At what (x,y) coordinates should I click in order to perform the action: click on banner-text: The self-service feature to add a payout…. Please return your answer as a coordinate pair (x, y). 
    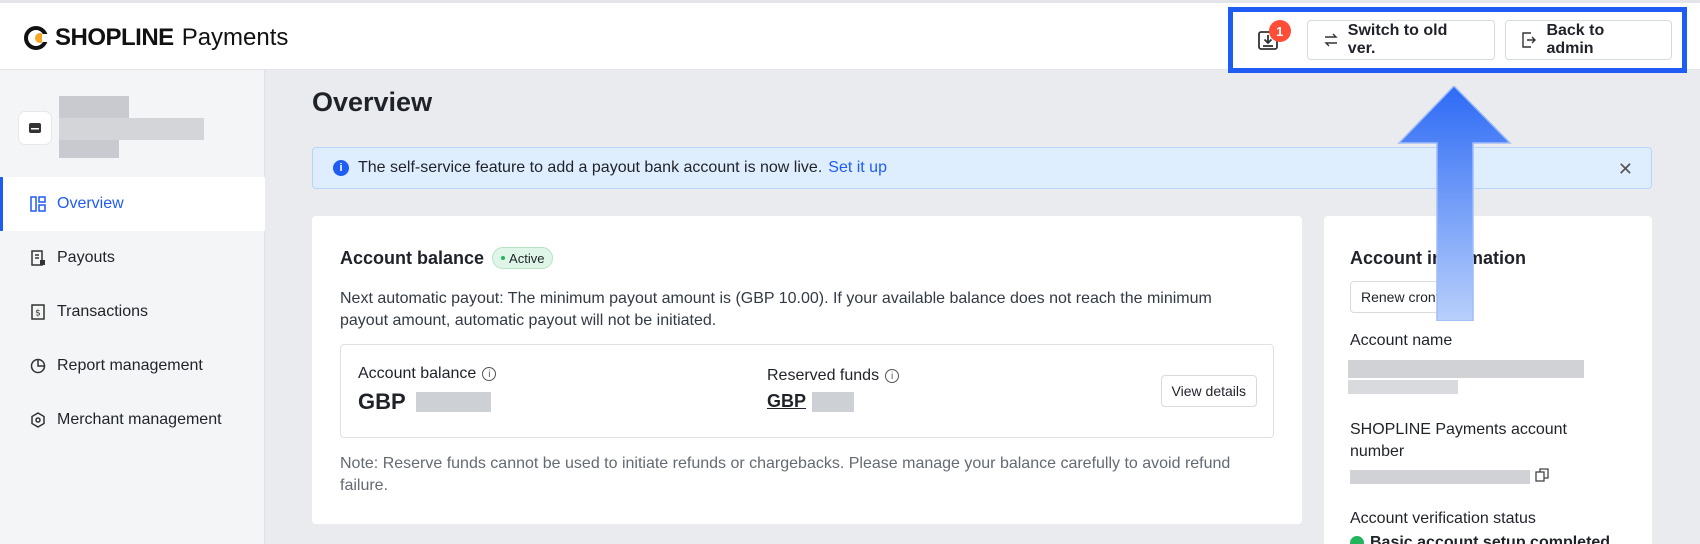
    Looking at the image, I should click on (590, 167).